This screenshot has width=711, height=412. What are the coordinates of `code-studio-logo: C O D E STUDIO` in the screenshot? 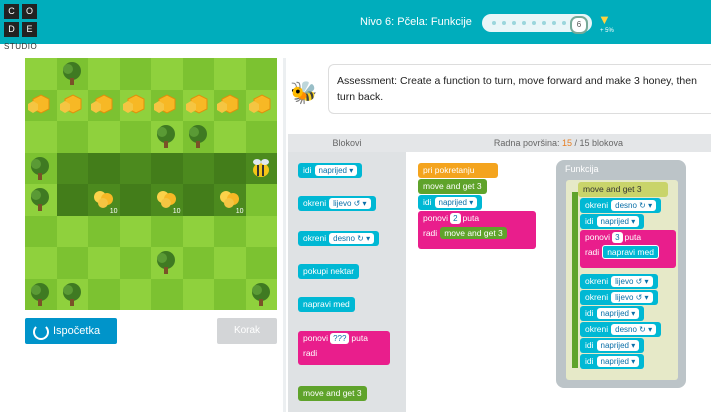 It's located at (33, 27).